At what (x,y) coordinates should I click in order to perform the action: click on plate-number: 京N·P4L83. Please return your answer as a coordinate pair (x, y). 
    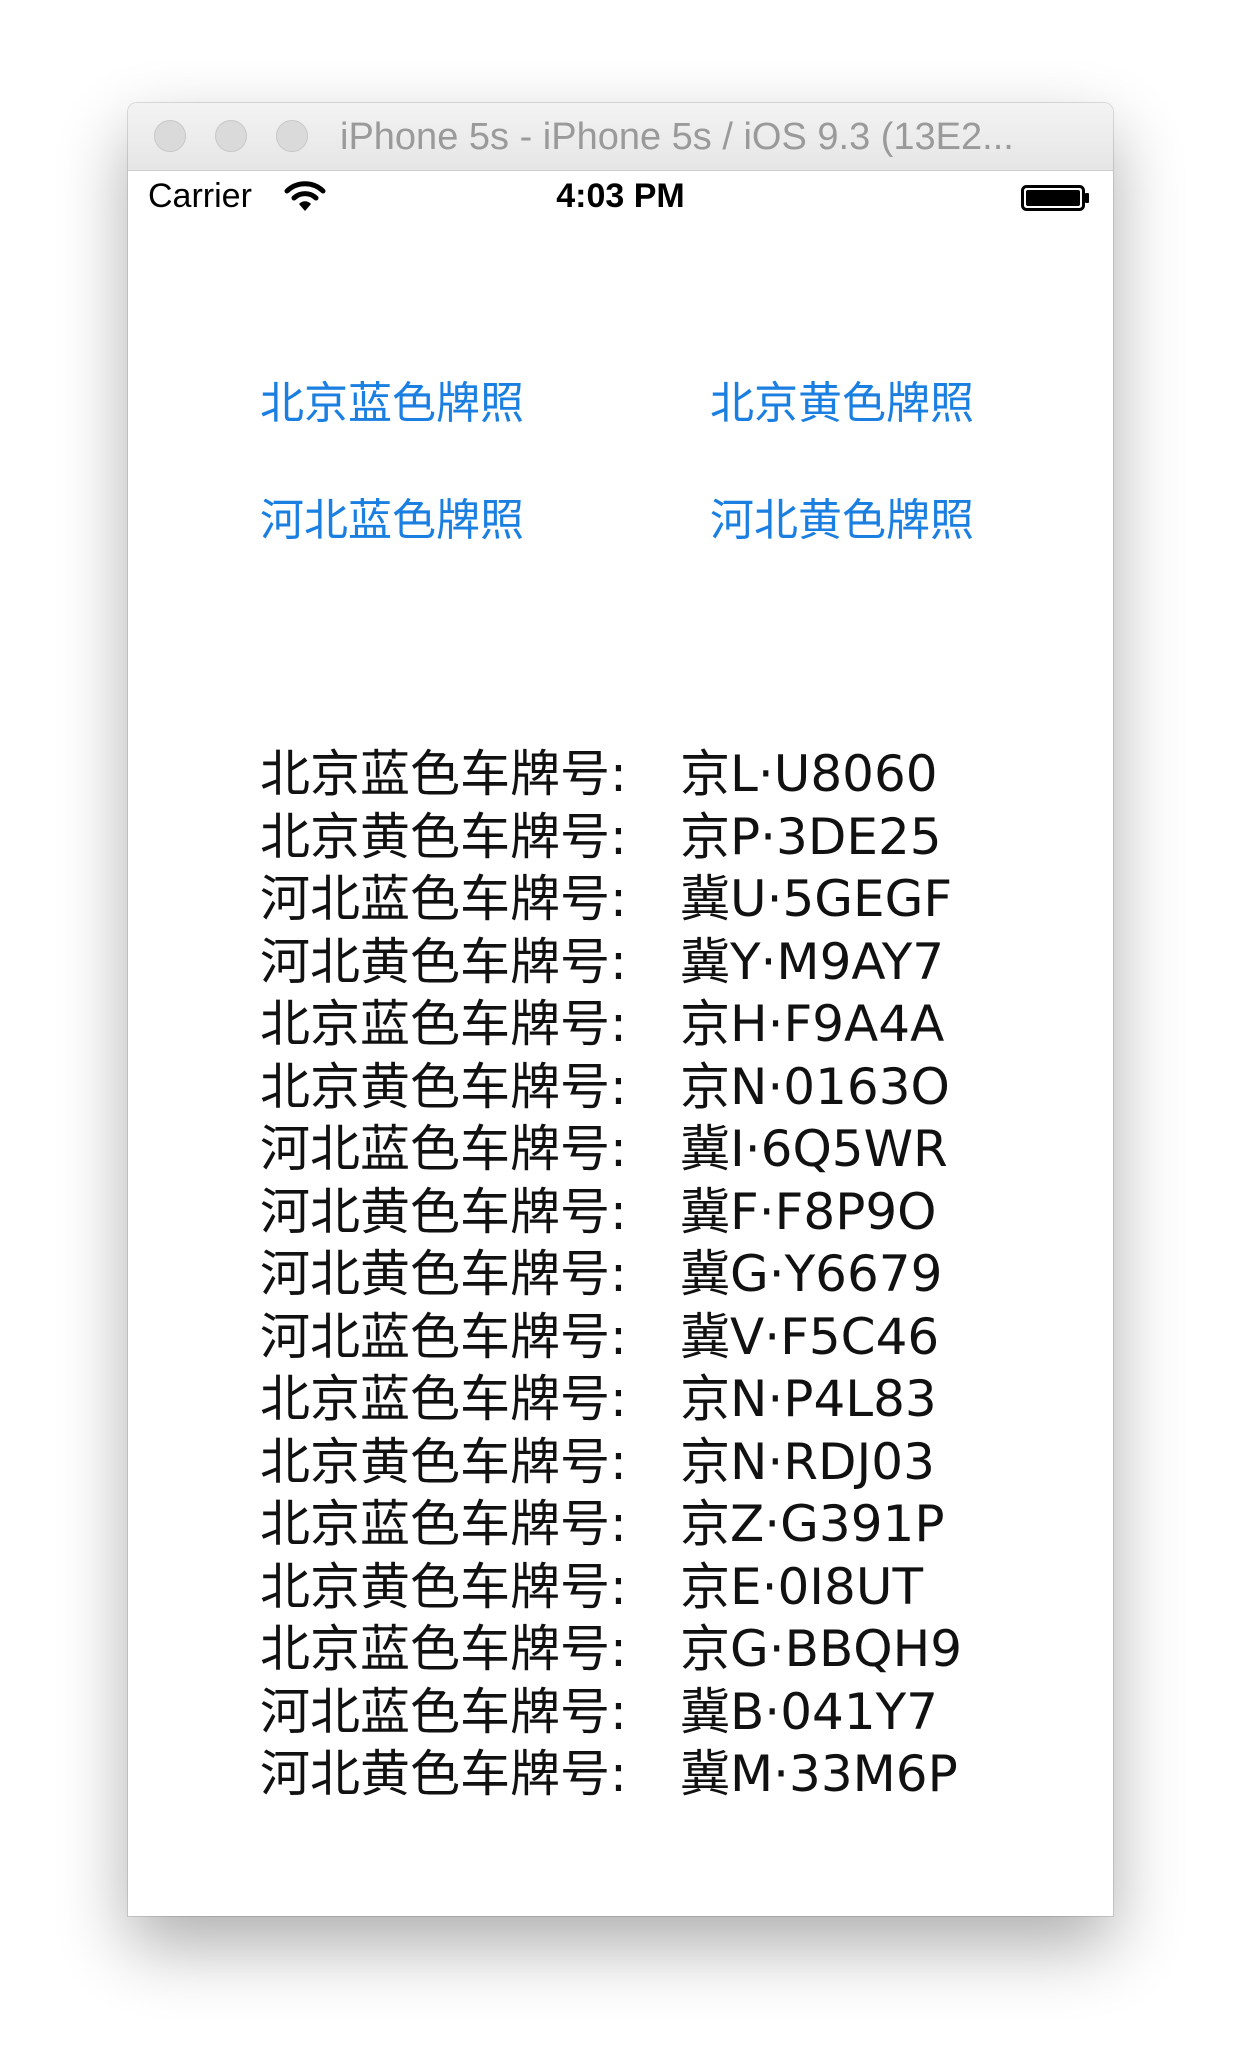
    Looking at the image, I should click on (808, 1399).